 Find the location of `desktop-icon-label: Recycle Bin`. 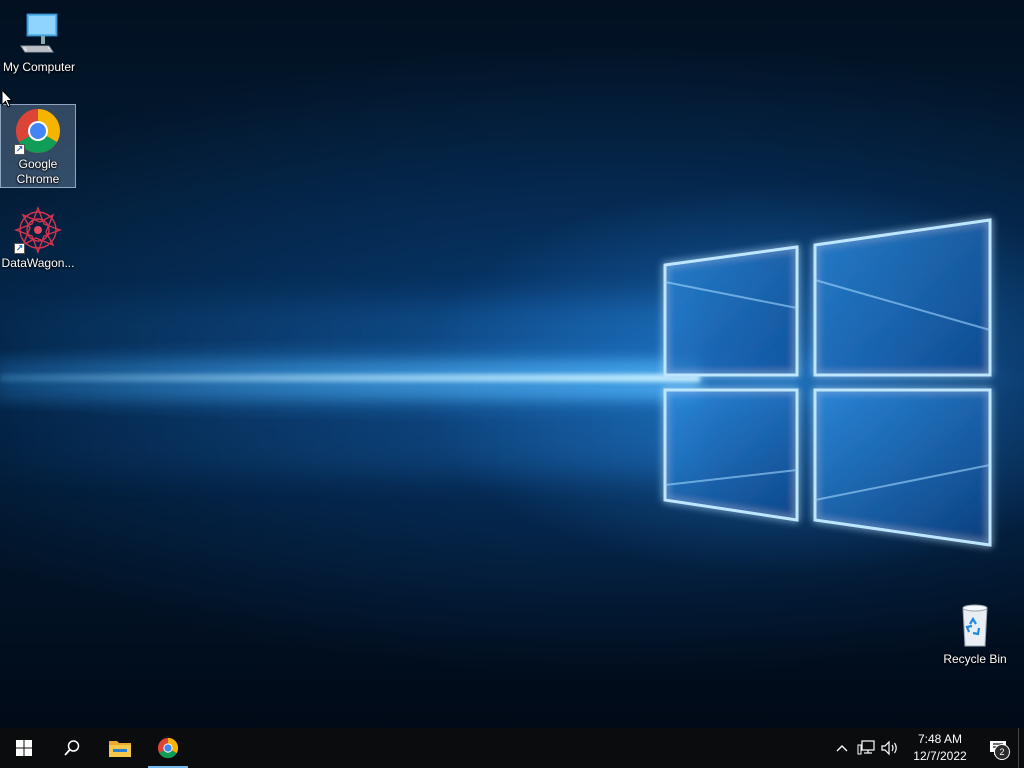

desktop-icon-label: Recycle Bin is located at coordinates (975, 659).